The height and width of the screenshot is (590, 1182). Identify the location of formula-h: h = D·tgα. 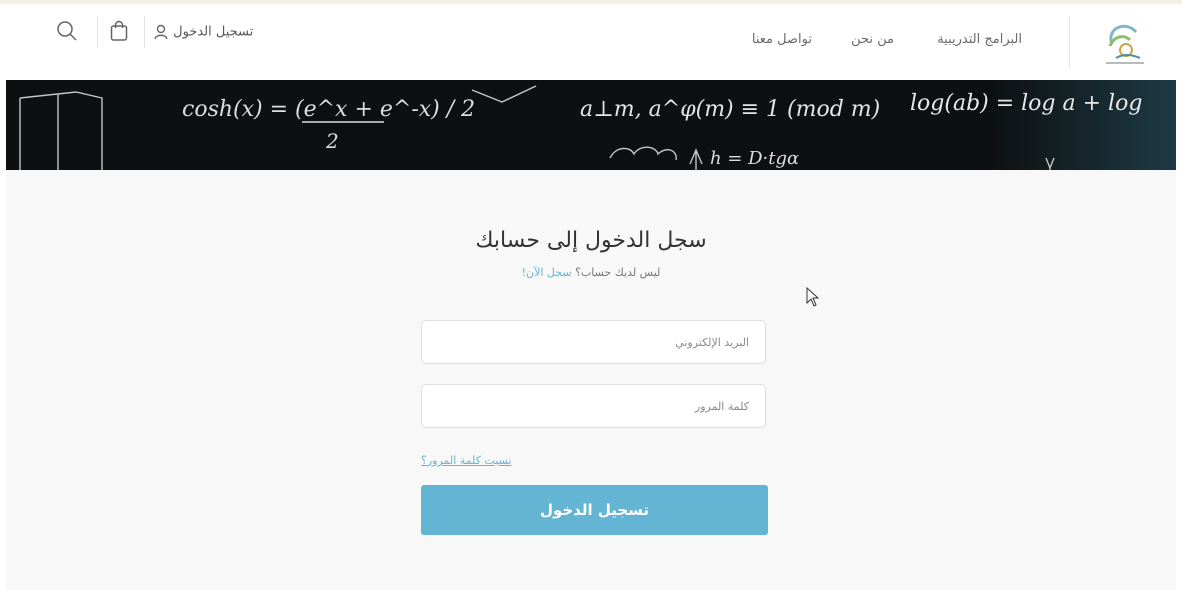
(754, 158).